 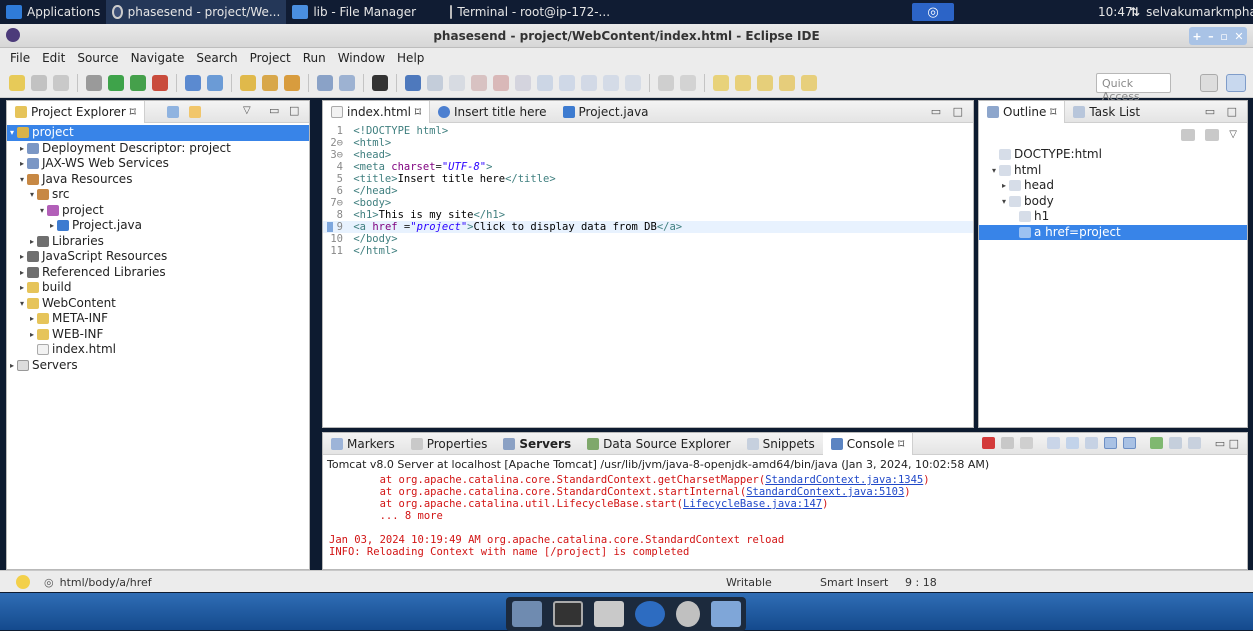 I want to click on open-console-icon, so click(x=1194, y=443).